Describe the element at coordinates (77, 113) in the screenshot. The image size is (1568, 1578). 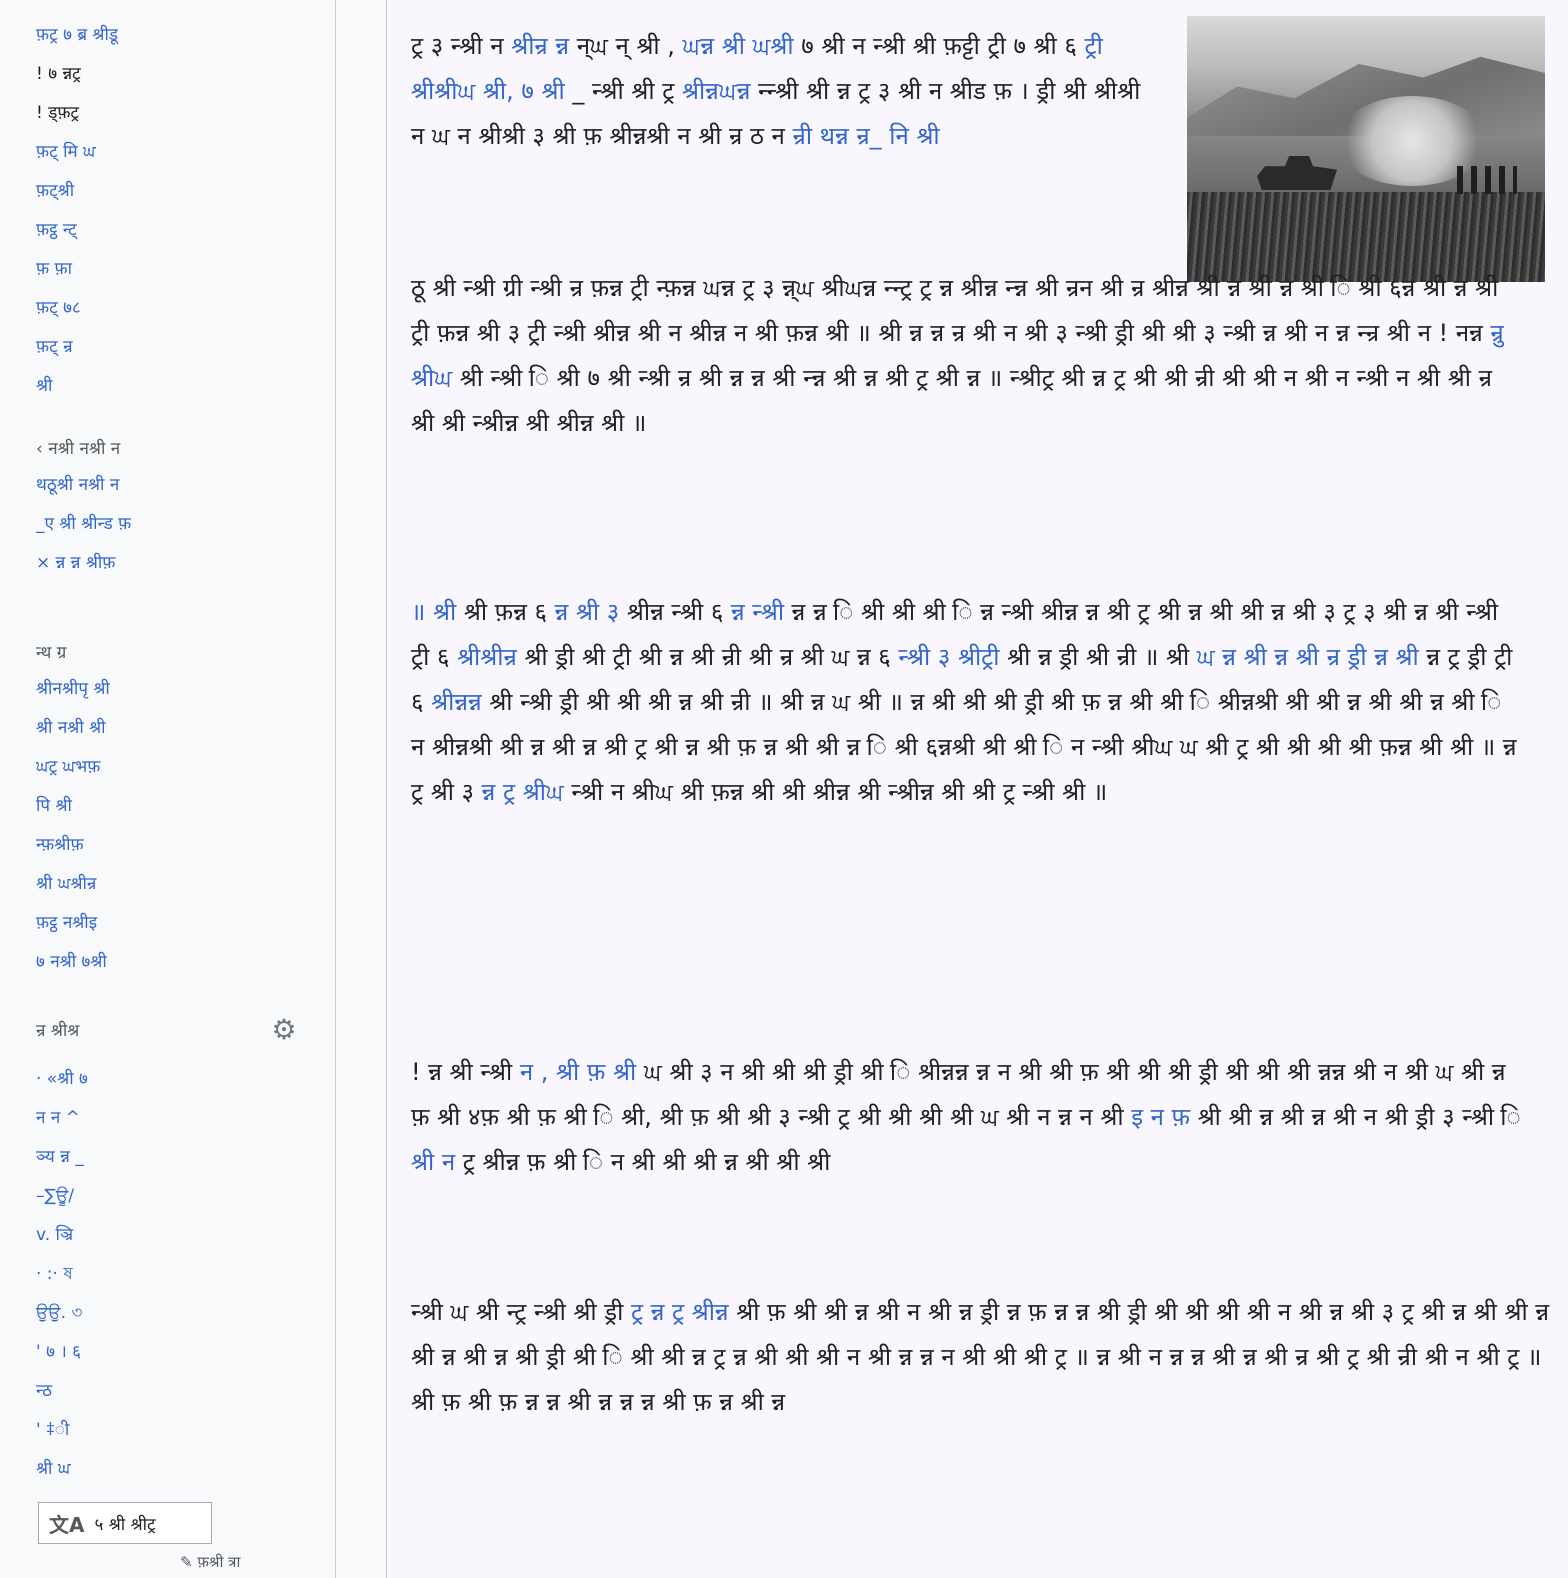
I see `sidebar-item-3: ! ड्फ़ट्र` at that location.